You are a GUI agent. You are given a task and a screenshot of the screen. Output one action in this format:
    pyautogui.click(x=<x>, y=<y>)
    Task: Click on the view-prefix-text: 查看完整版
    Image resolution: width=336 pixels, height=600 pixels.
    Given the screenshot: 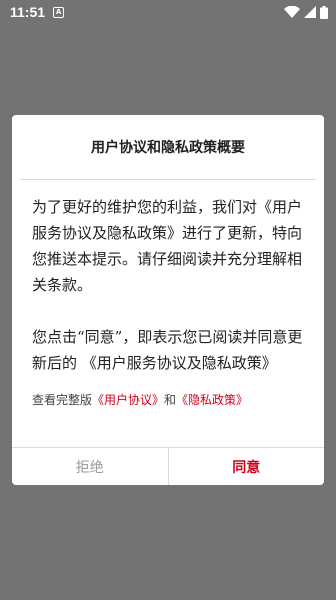 What is the action you would take?
    pyautogui.click(x=62, y=400)
    